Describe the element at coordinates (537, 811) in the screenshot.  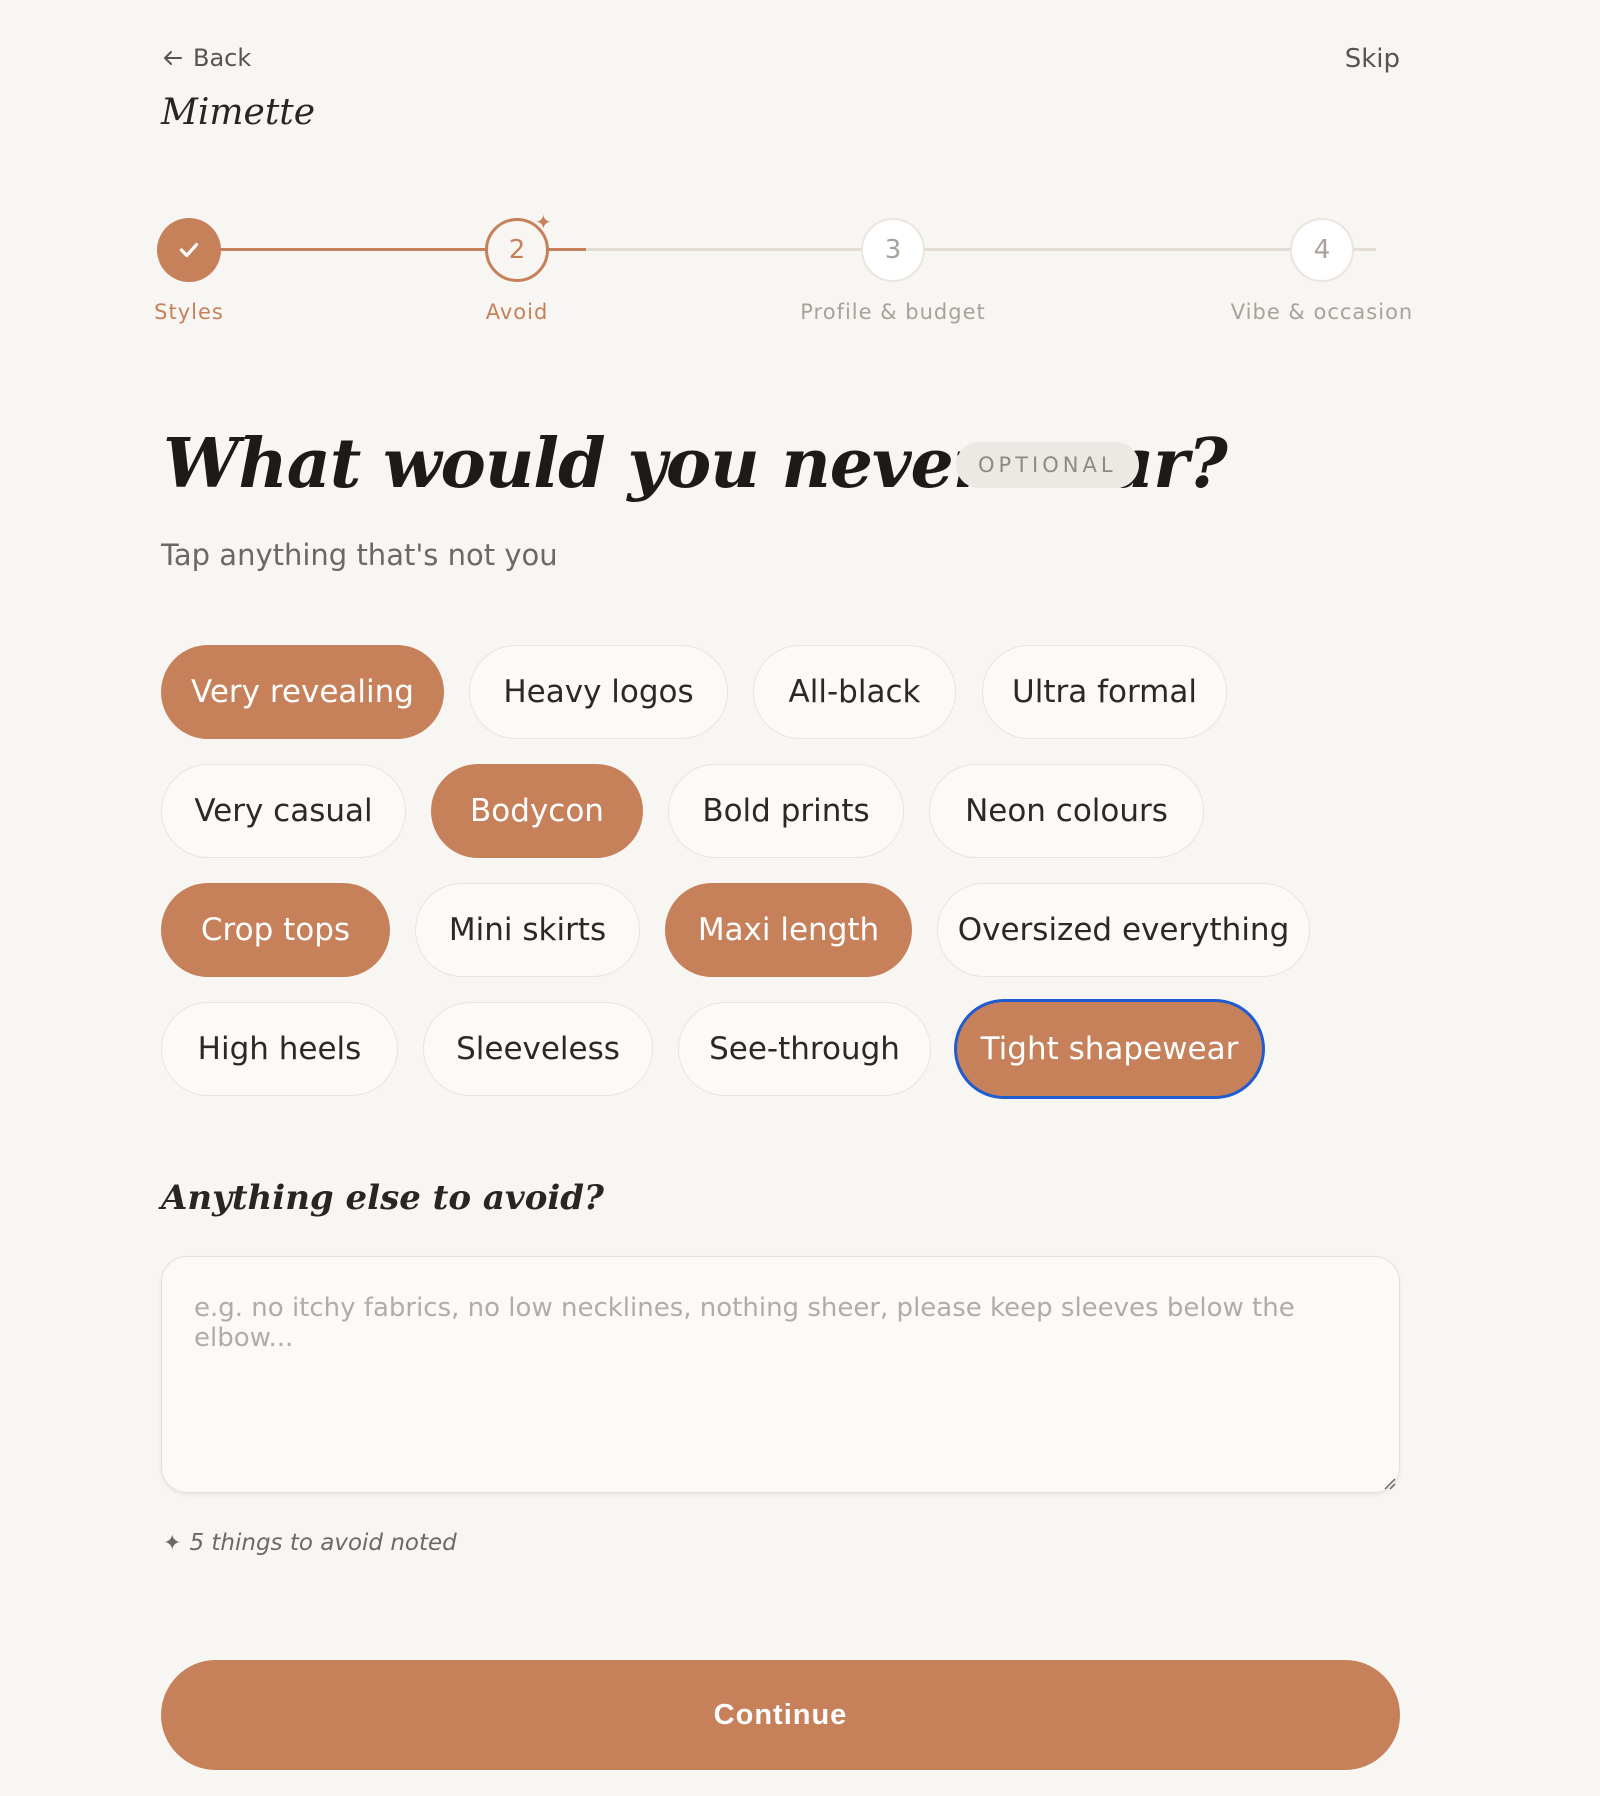
I see `chip-bodycon: Bodycon` at that location.